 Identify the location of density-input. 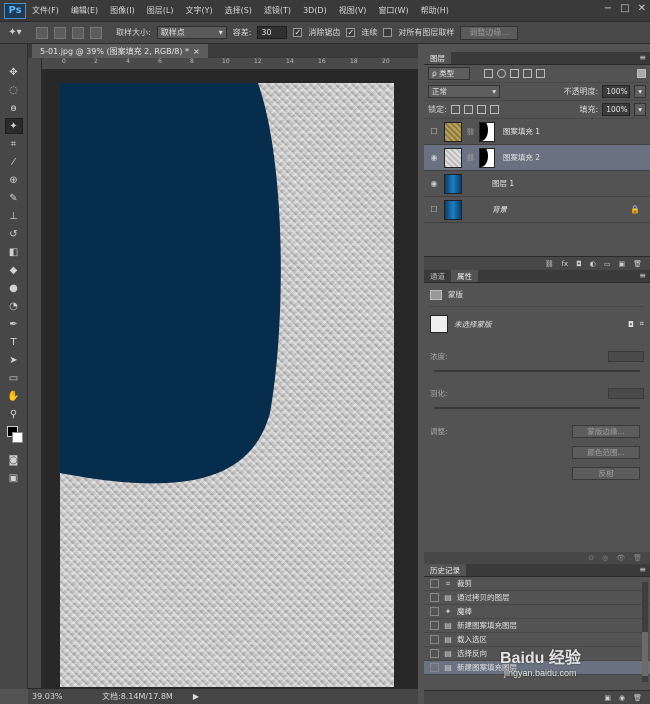
(626, 356).